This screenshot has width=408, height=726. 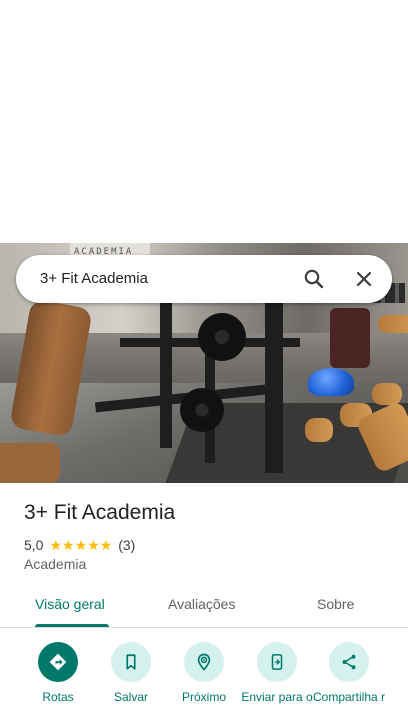 I want to click on share-icon, so click(x=349, y=662).